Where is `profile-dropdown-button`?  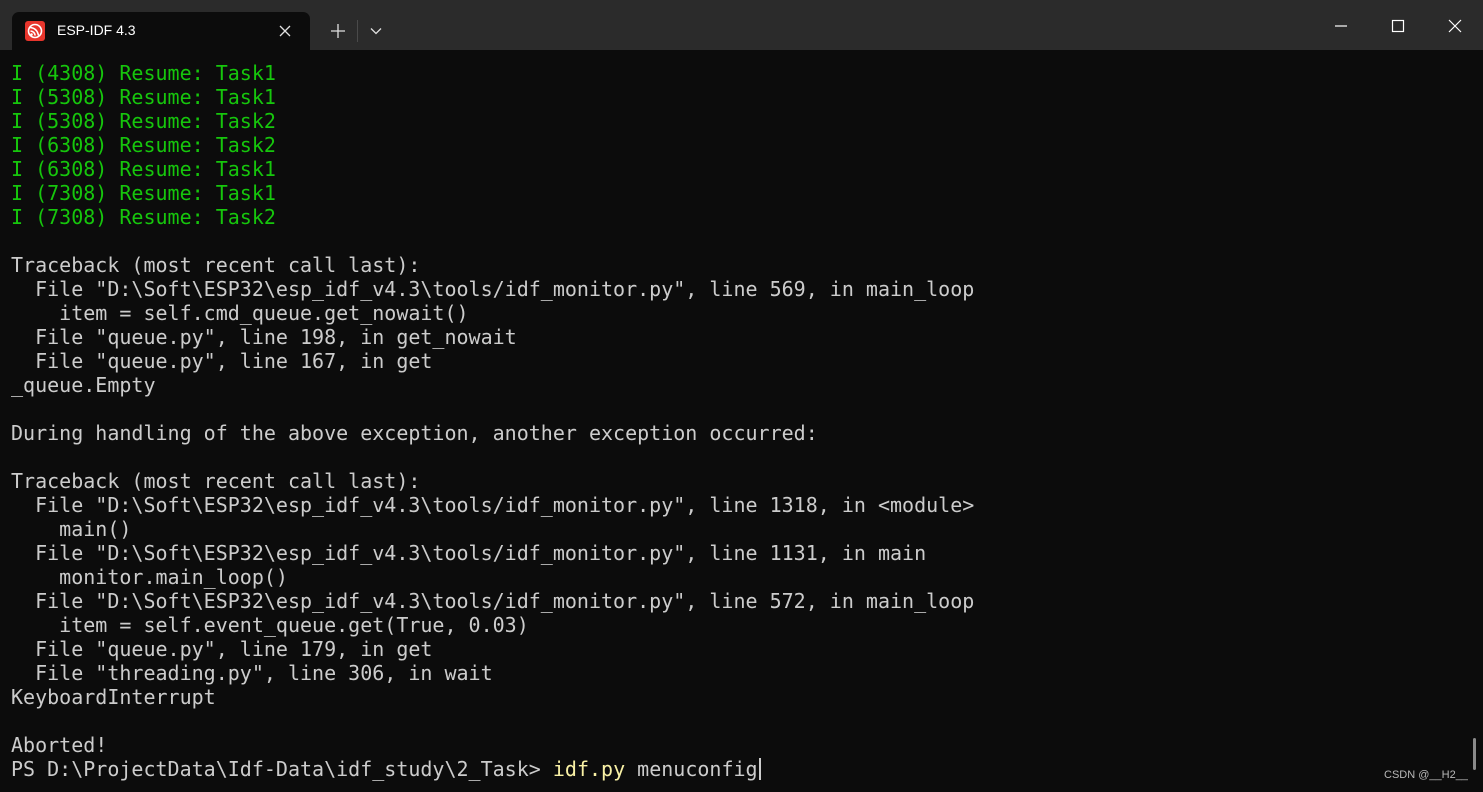
profile-dropdown-button is located at coordinates (376, 31).